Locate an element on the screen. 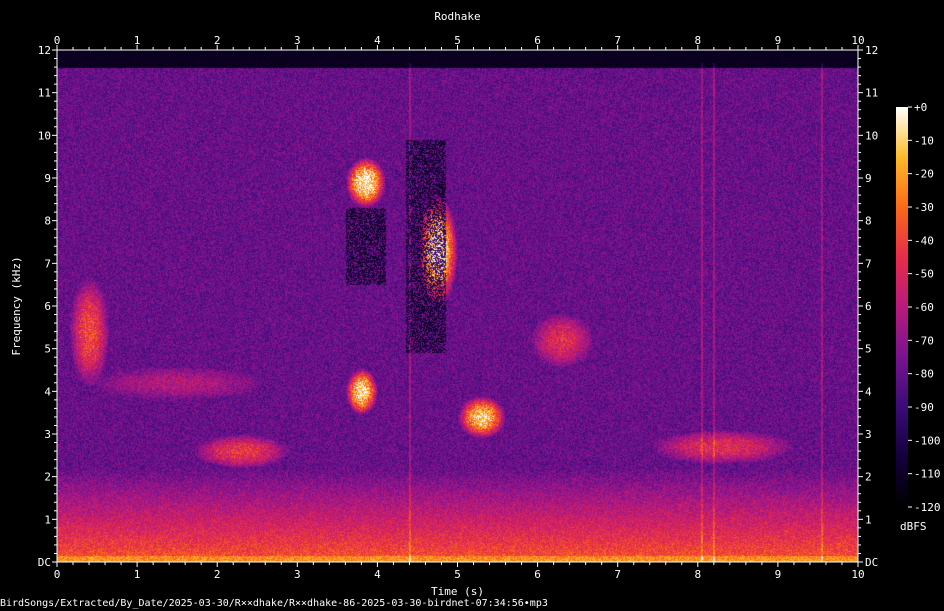  colorbar-tick-label: -110 is located at coordinates (927, 474).